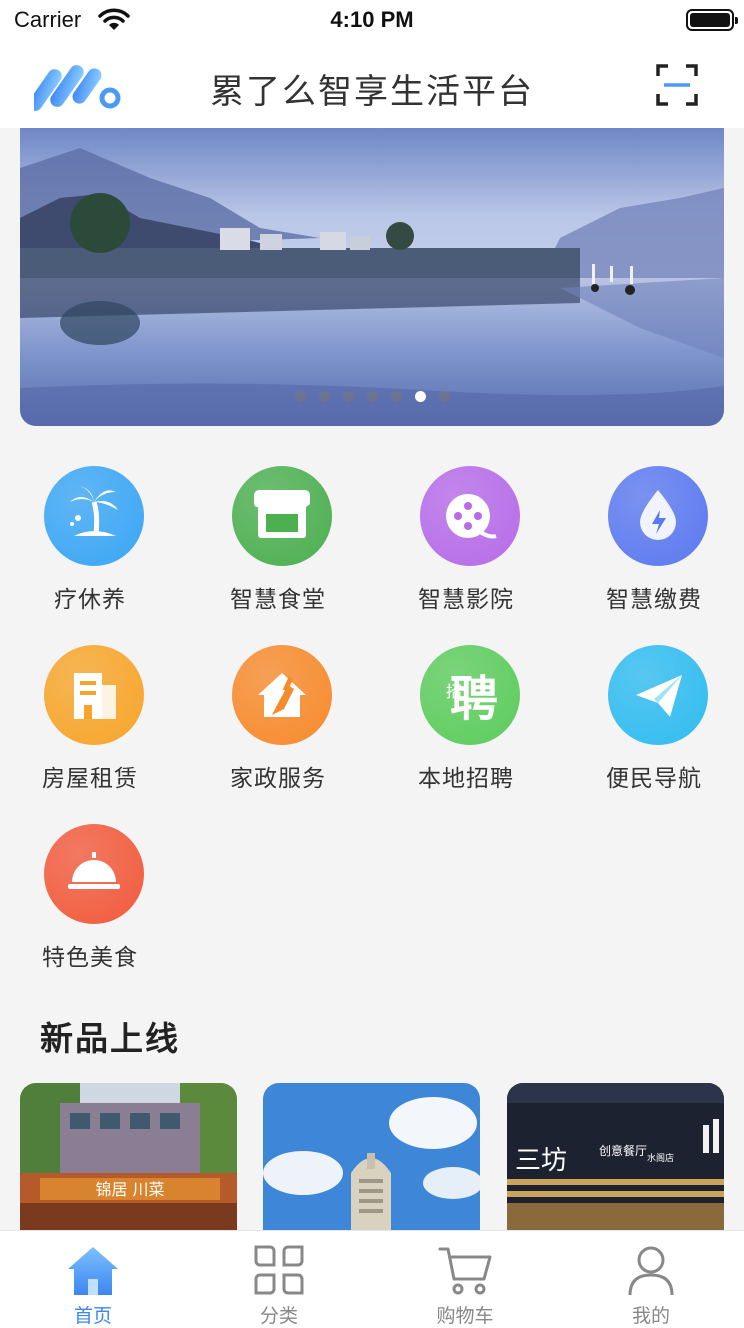 This screenshot has height=1328, width=744. Describe the element at coordinates (650, 1316) in the screenshot. I see `tab-label: 我的` at that location.